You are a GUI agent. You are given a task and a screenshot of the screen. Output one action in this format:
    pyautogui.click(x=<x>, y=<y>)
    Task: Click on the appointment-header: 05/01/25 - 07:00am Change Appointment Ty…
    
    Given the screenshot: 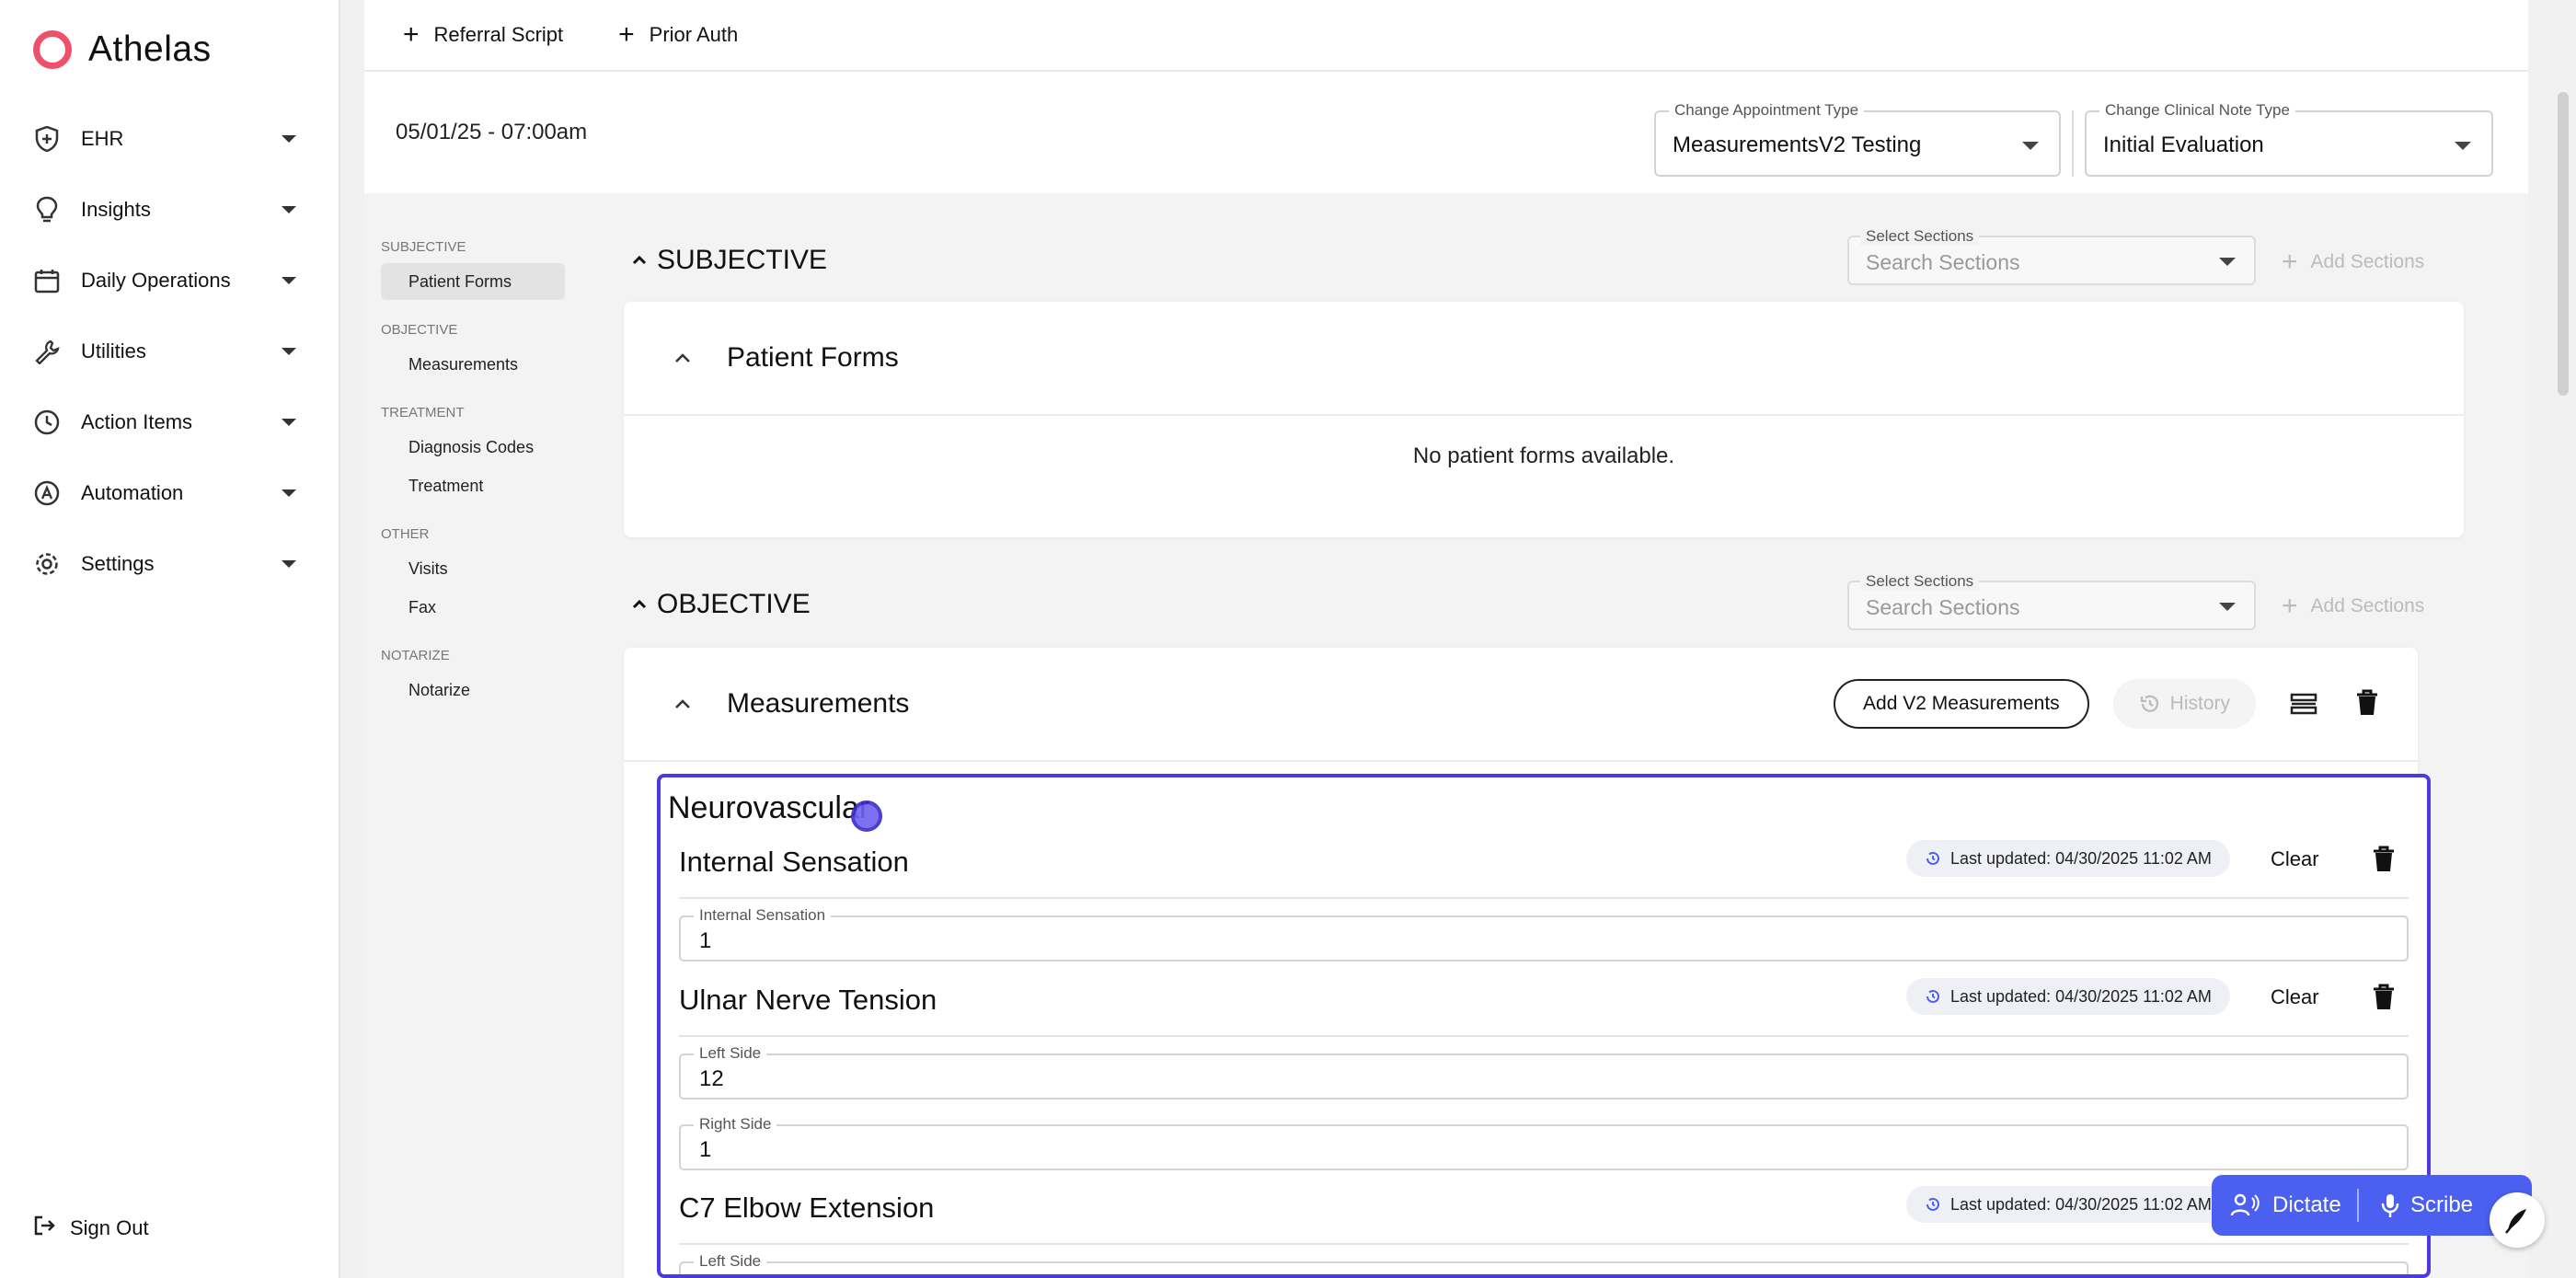 What is the action you would take?
    pyautogui.click(x=1446, y=132)
    